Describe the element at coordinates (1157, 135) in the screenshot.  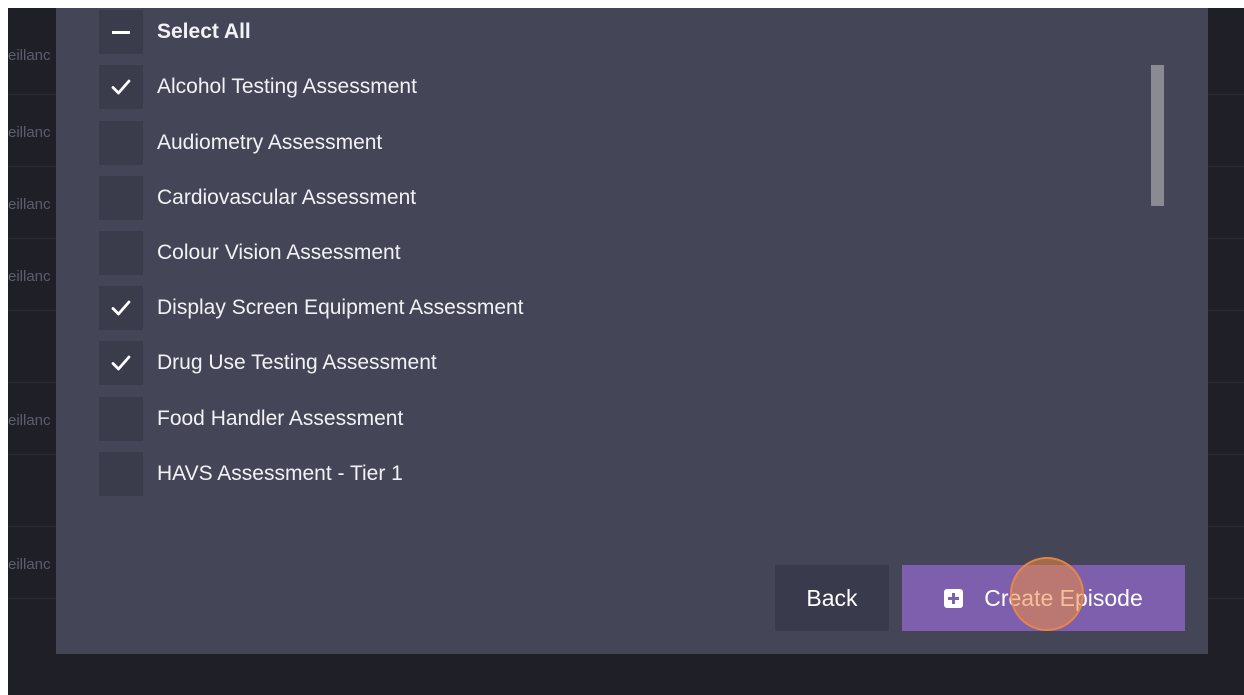
I see `list-scrollbar` at that location.